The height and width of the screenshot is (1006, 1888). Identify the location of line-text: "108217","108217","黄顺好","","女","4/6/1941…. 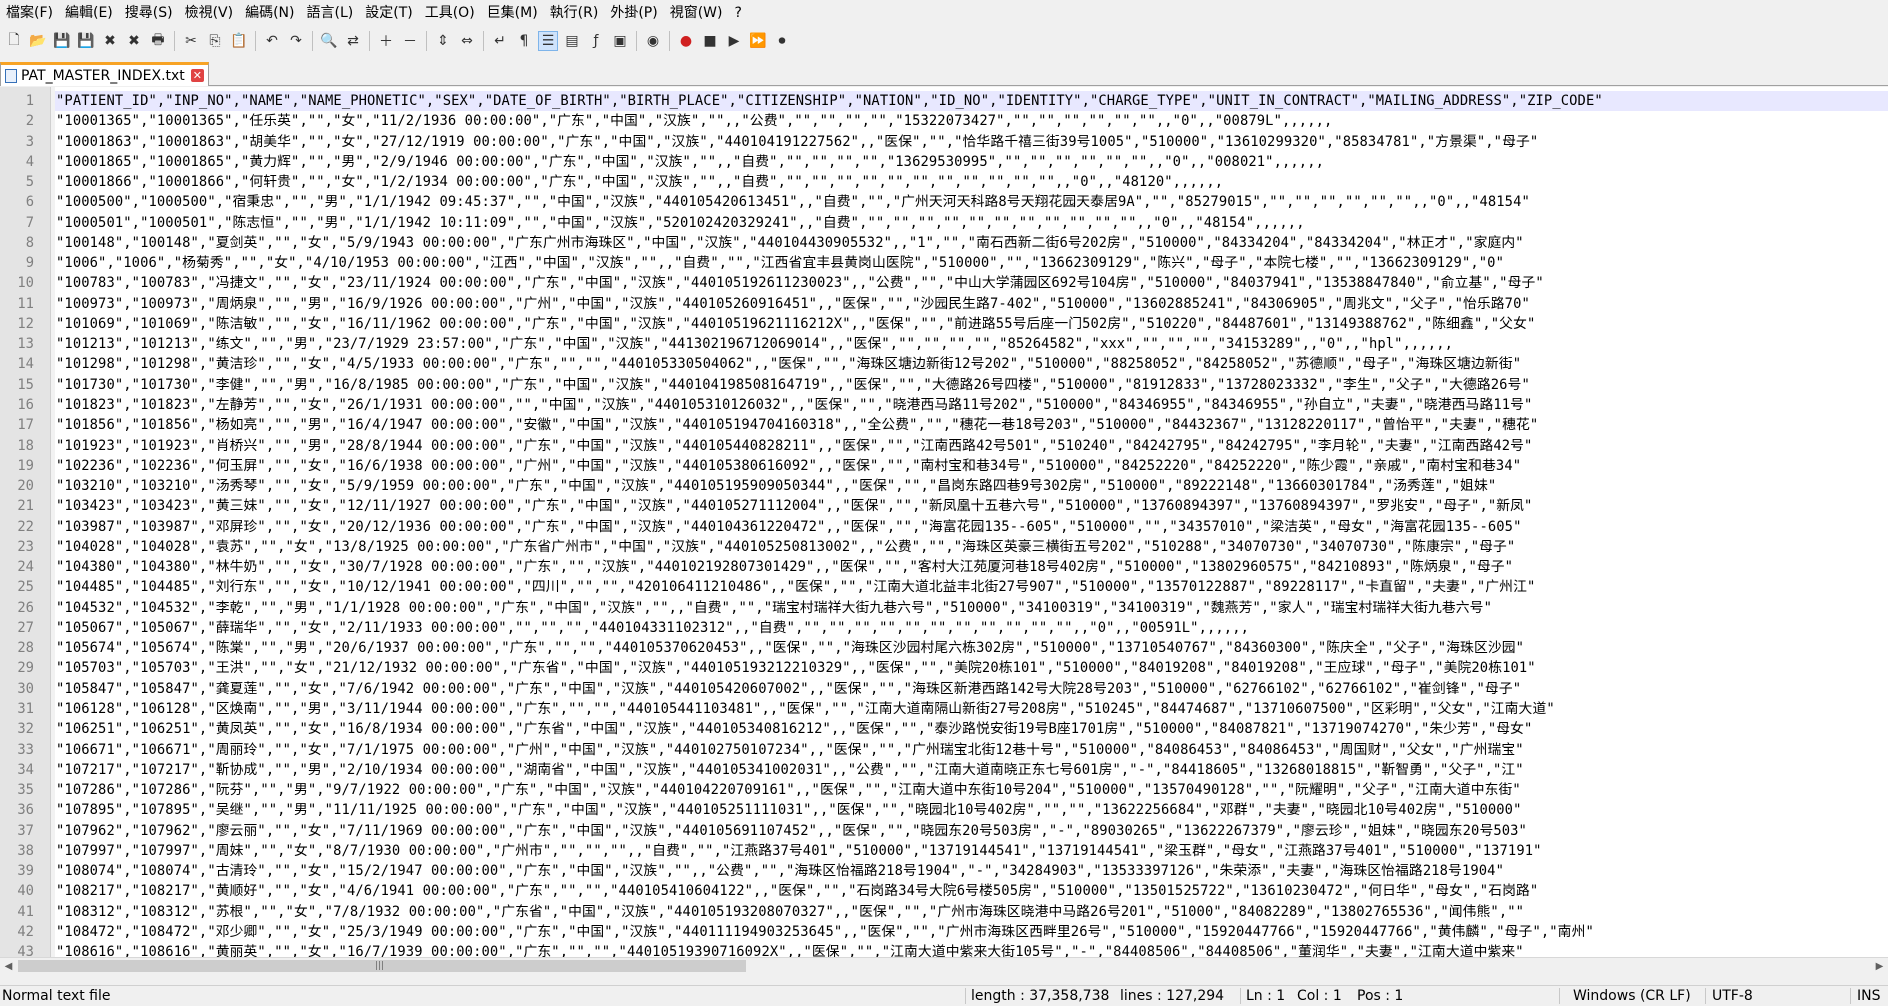
(797, 891).